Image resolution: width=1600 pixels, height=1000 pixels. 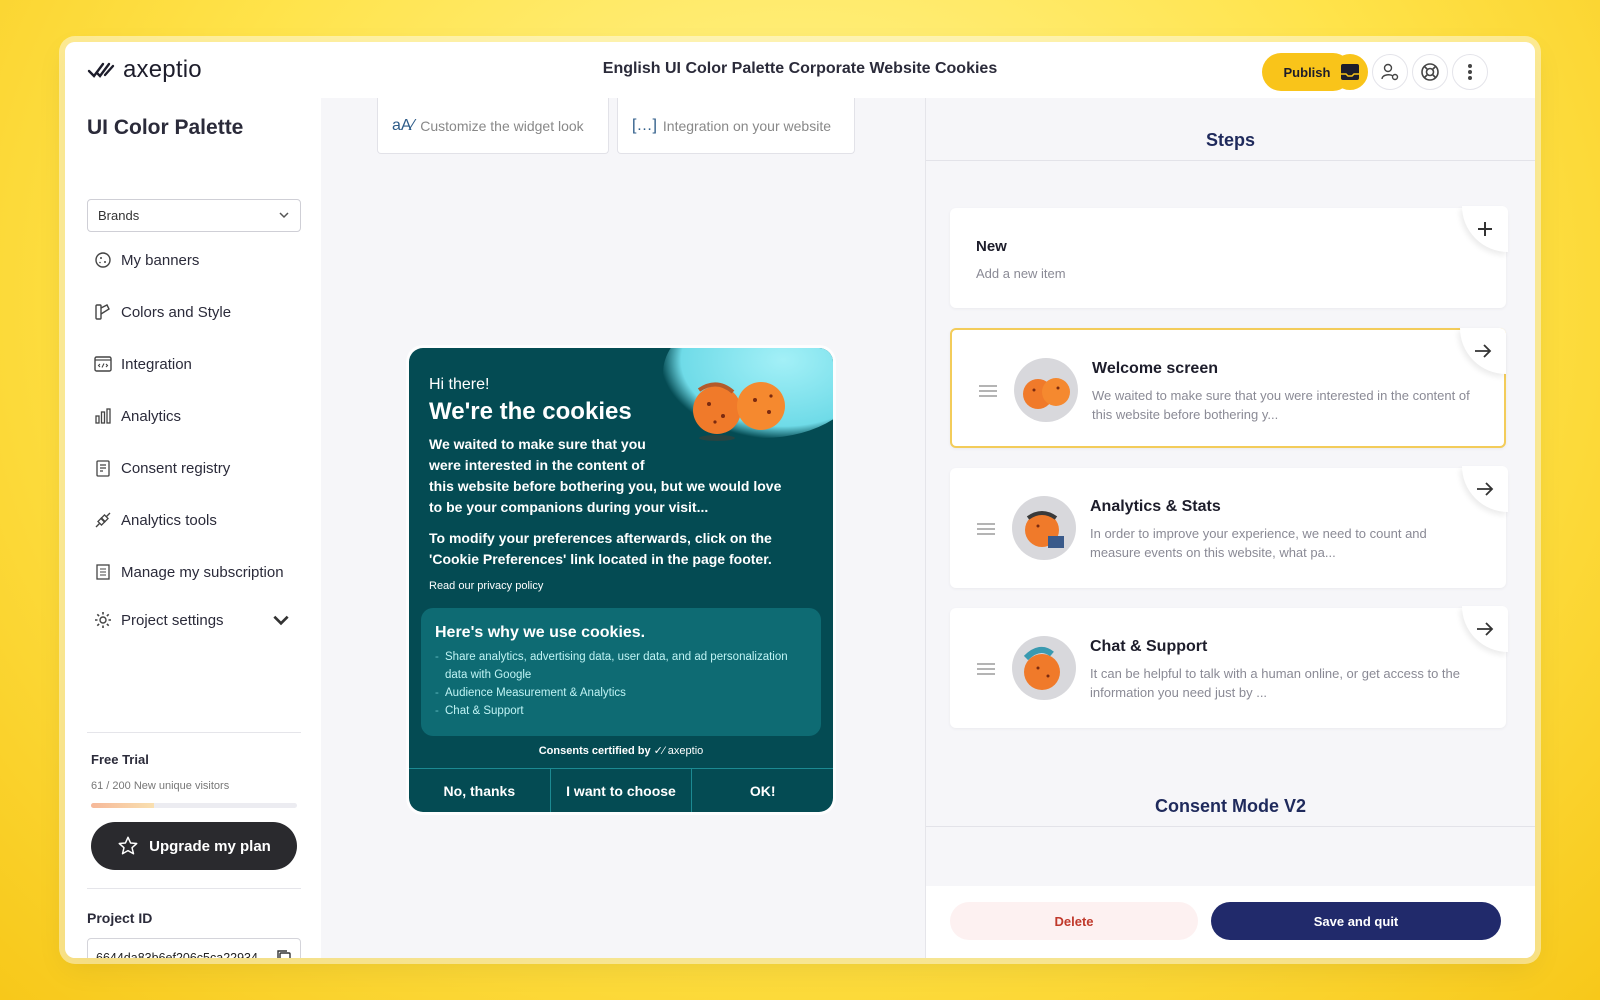 I want to click on sidebar-item-label: Integration, so click(x=156, y=364).